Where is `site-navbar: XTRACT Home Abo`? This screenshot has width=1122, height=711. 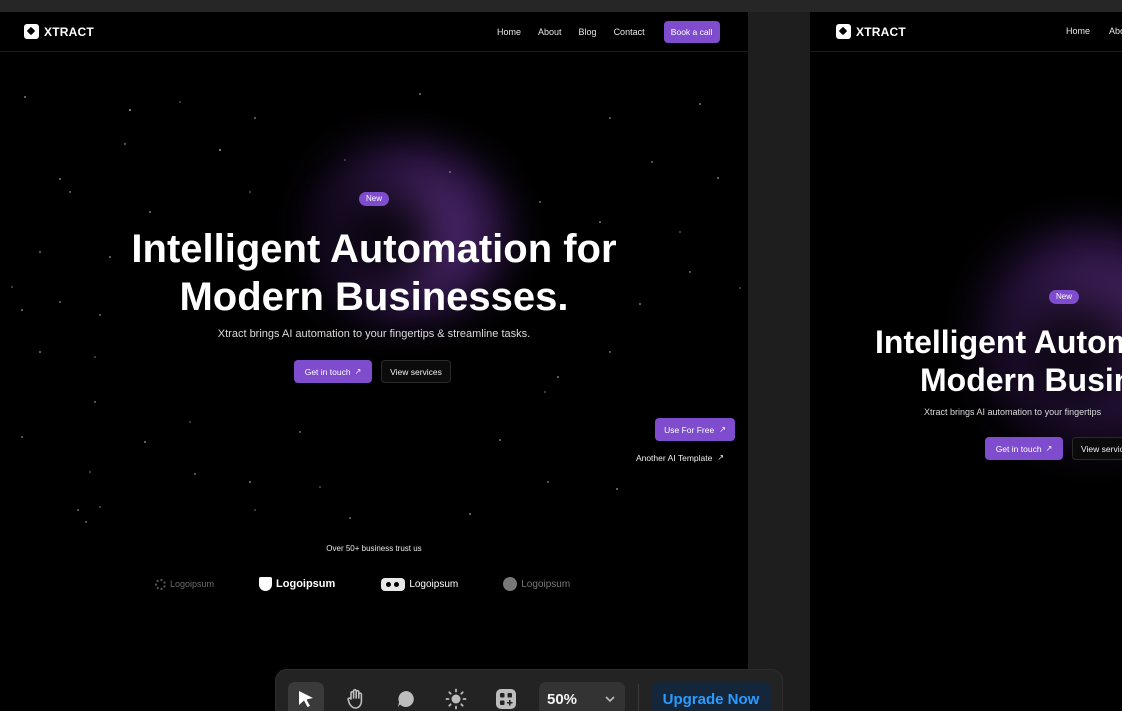 site-navbar: XTRACT Home Abo is located at coordinates (966, 32).